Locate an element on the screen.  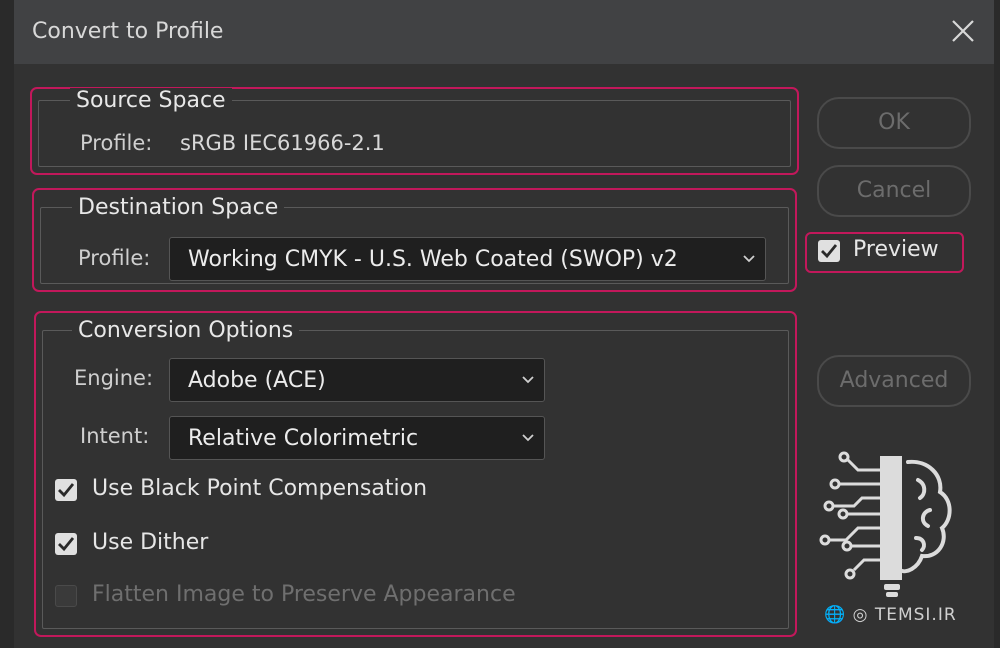
dialog-title: Convert to Profile is located at coordinates (128, 31).